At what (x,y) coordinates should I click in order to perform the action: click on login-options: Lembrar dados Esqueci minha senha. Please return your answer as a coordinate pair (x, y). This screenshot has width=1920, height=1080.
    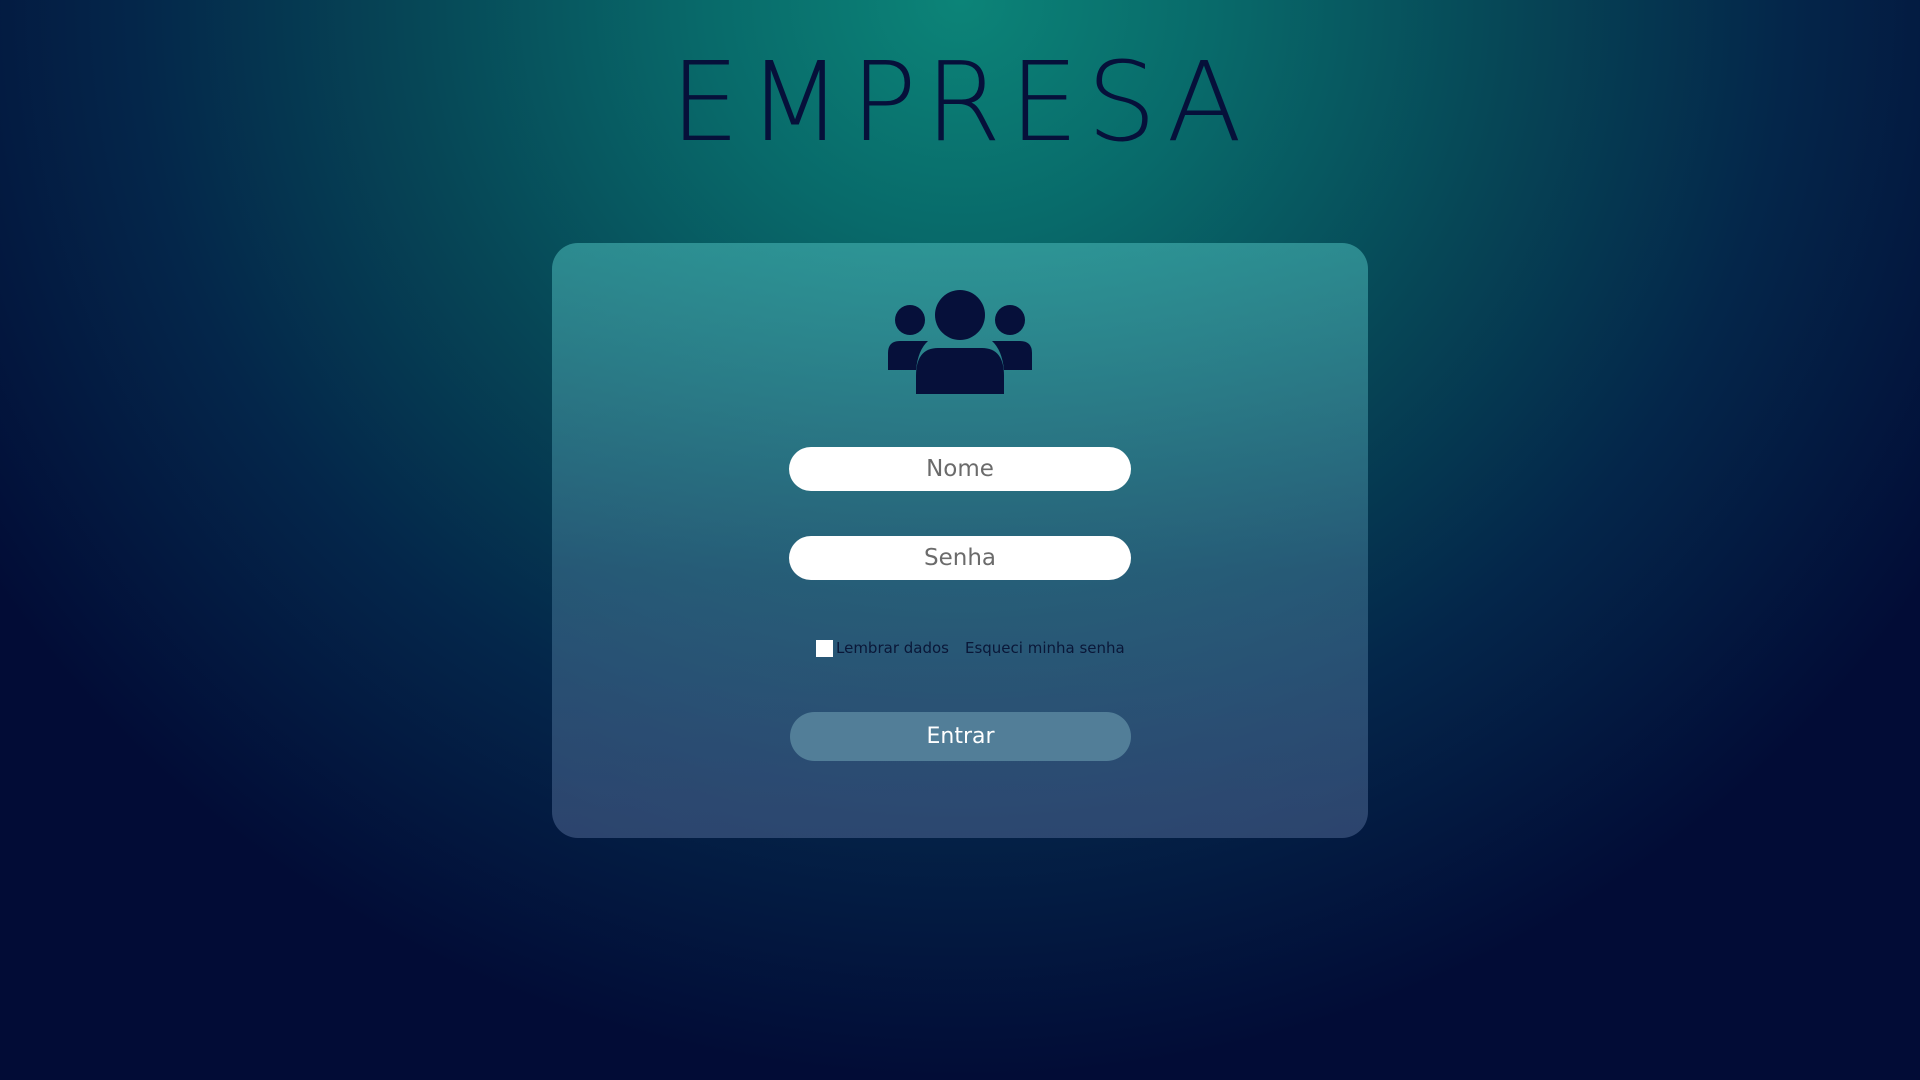
    Looking at the image, I should click on (970, 648).